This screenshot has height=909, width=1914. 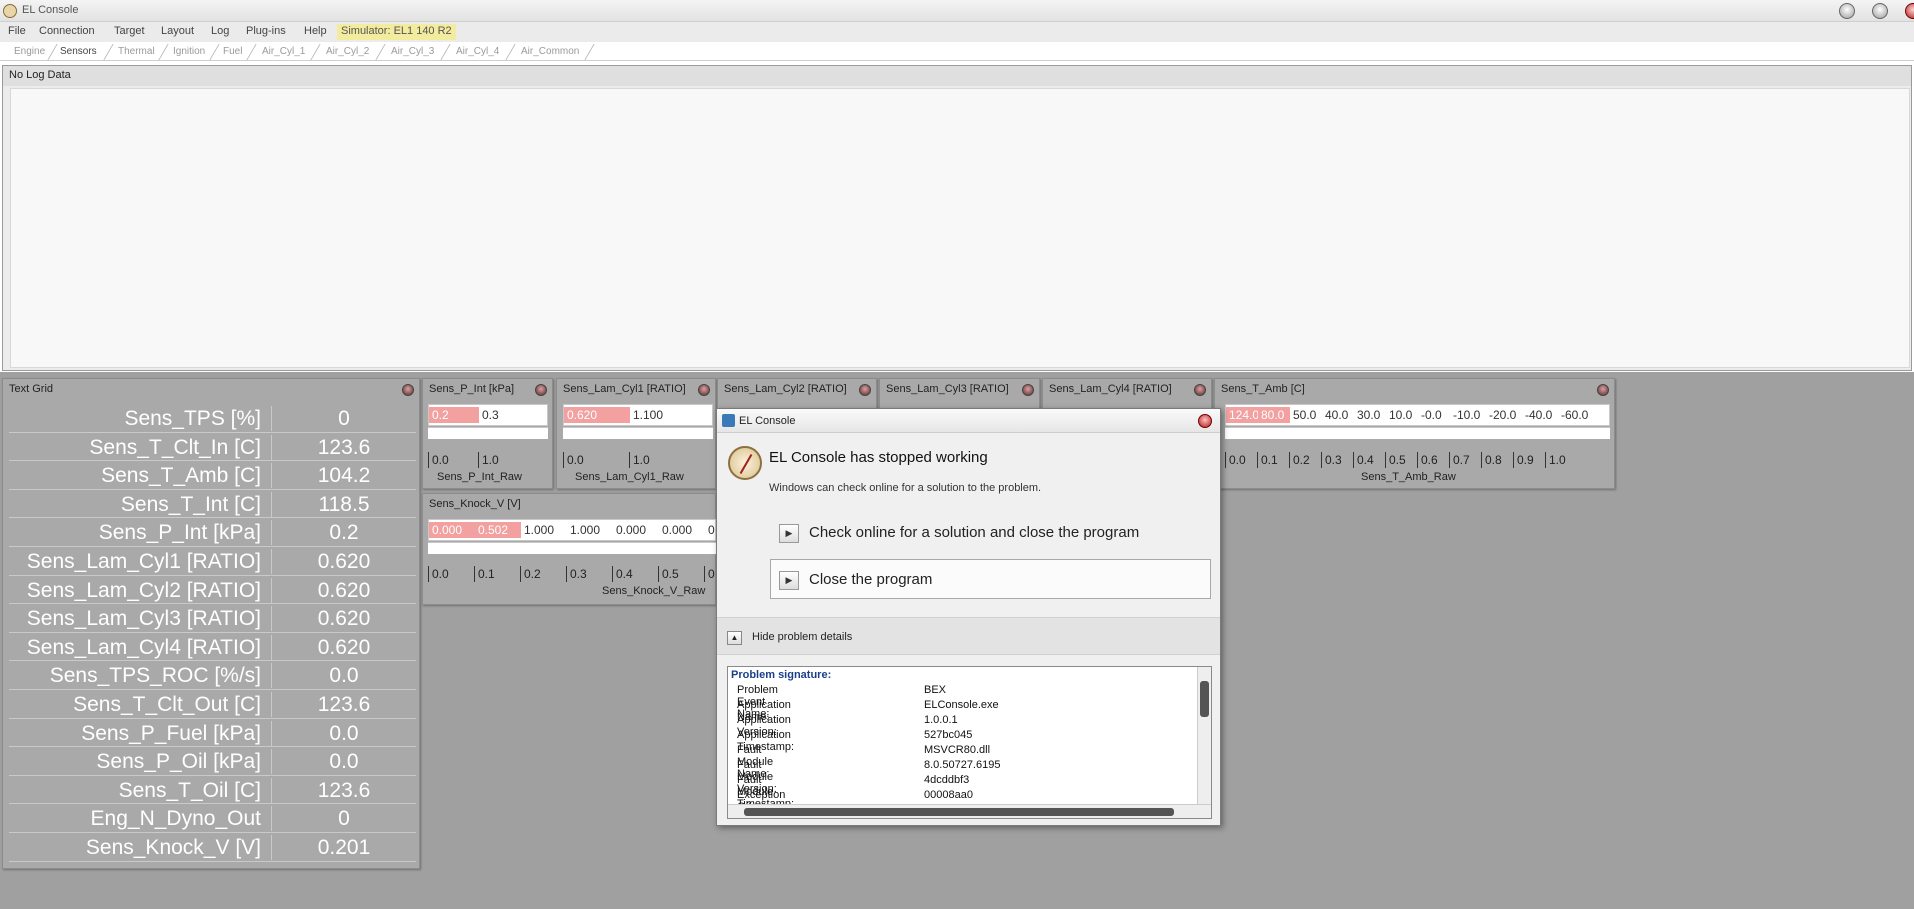 I want to click on map-cell: -10.0, so click(x=1468, y=415).